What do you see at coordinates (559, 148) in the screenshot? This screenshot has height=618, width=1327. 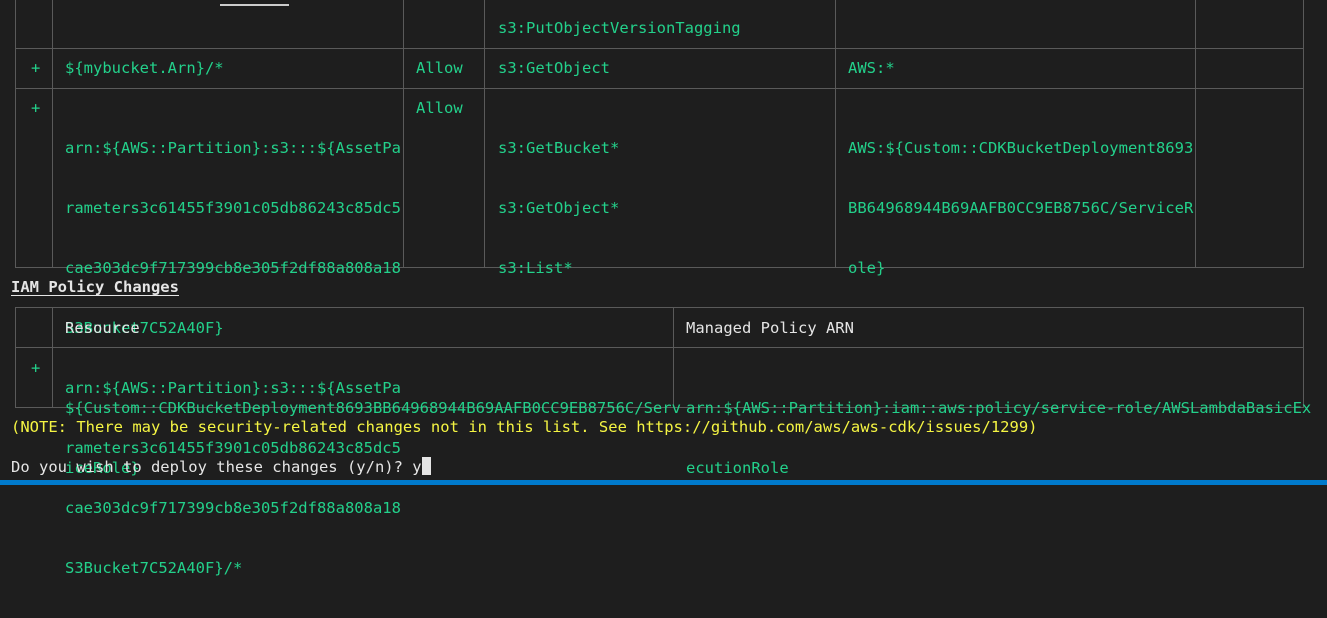 I see `action-line: s3:GetBucket*` at bounding box center [559, 148].